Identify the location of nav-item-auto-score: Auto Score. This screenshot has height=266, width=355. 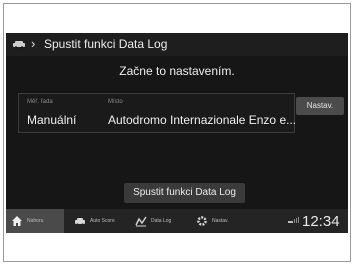
(94, 221).